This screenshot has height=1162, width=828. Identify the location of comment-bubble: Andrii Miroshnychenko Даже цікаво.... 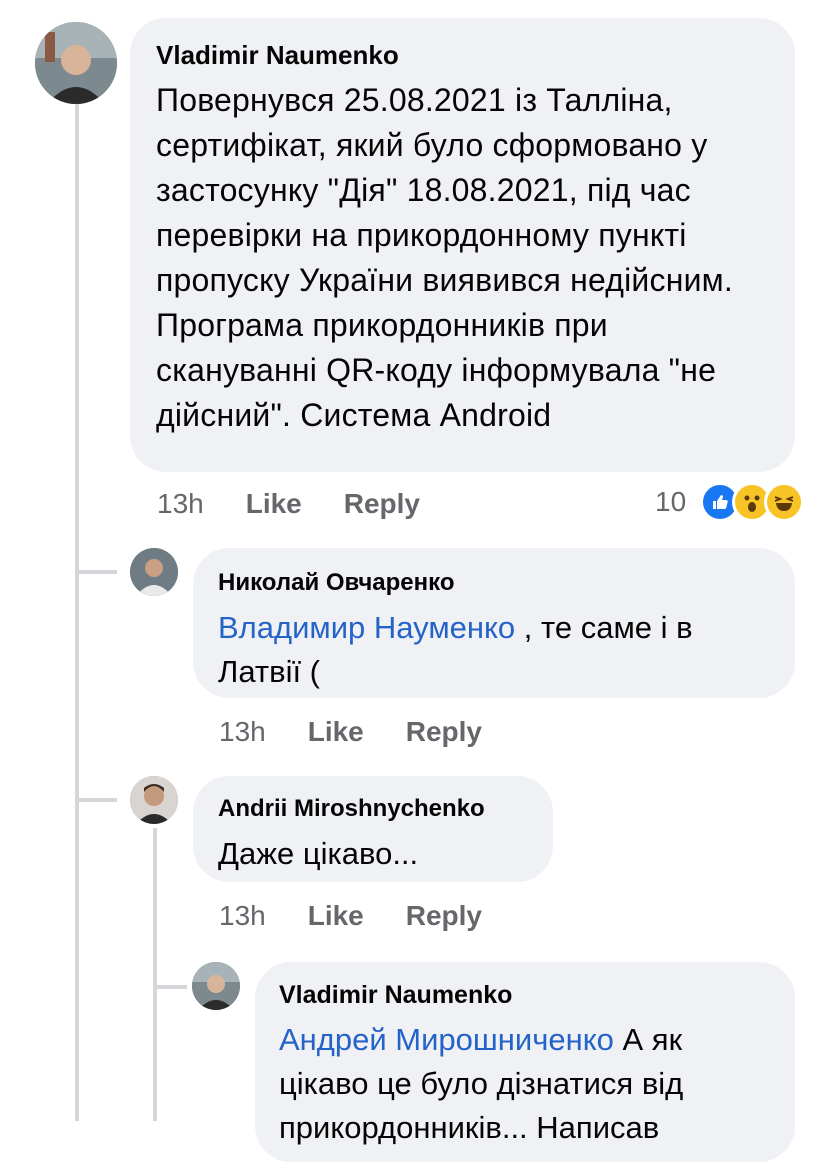
(373, 829).